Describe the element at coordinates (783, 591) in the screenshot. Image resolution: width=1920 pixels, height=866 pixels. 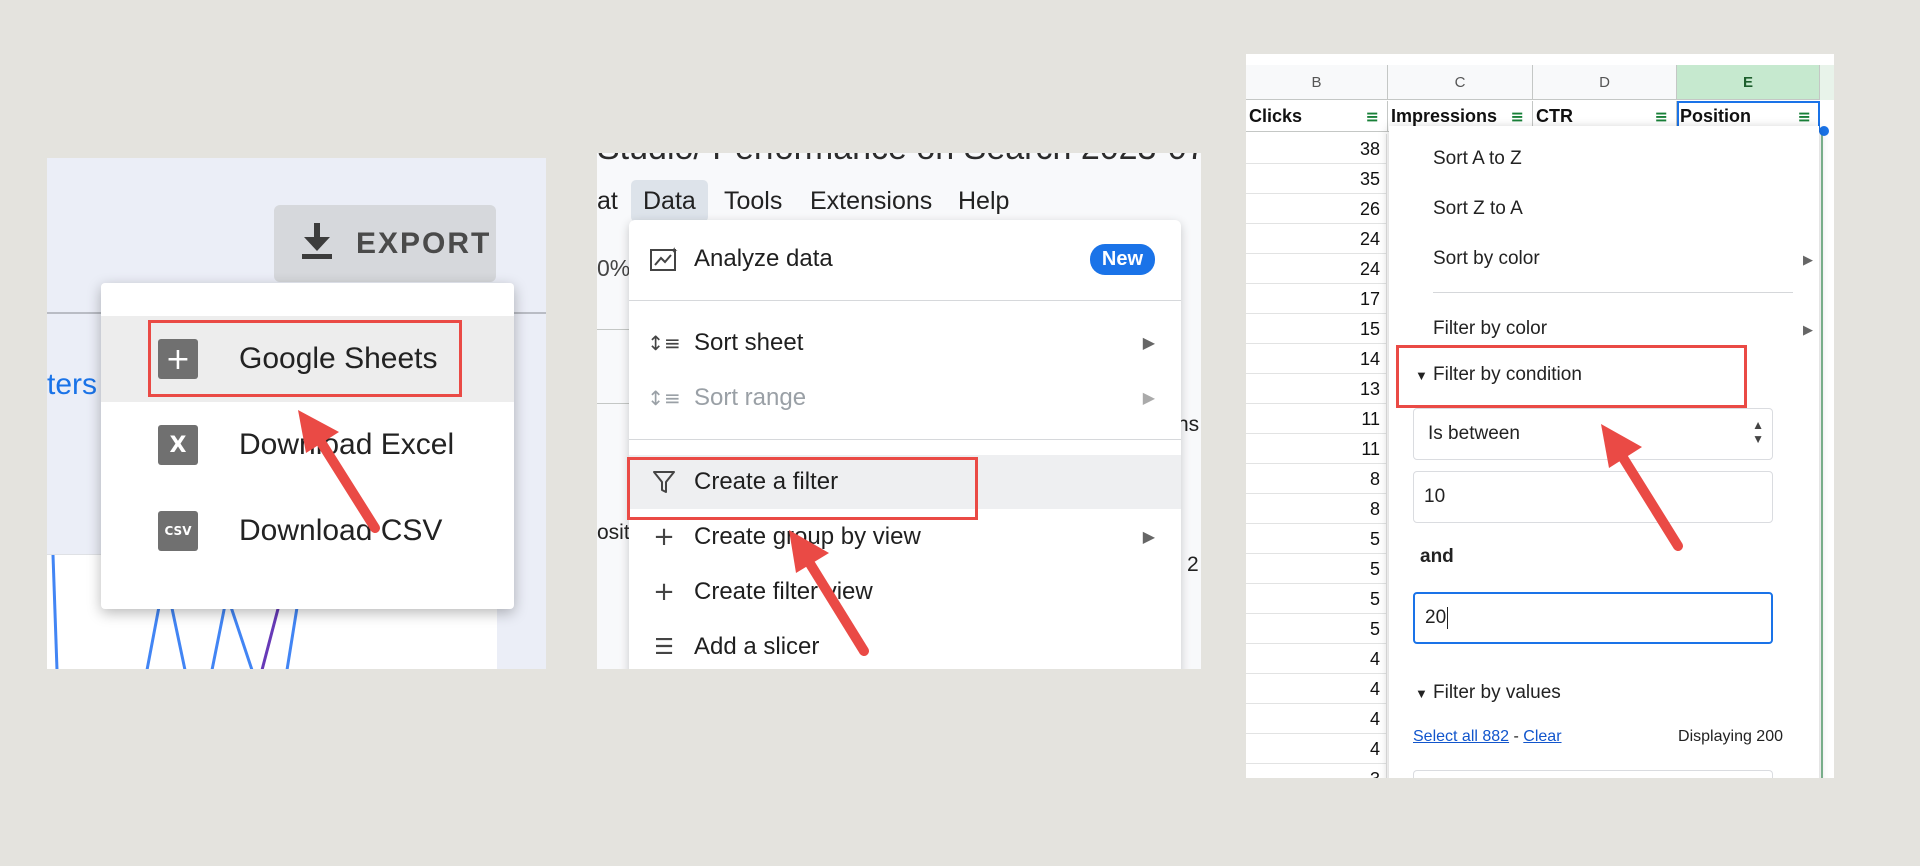
I see `menu-item-label: Create filter view` at that location.